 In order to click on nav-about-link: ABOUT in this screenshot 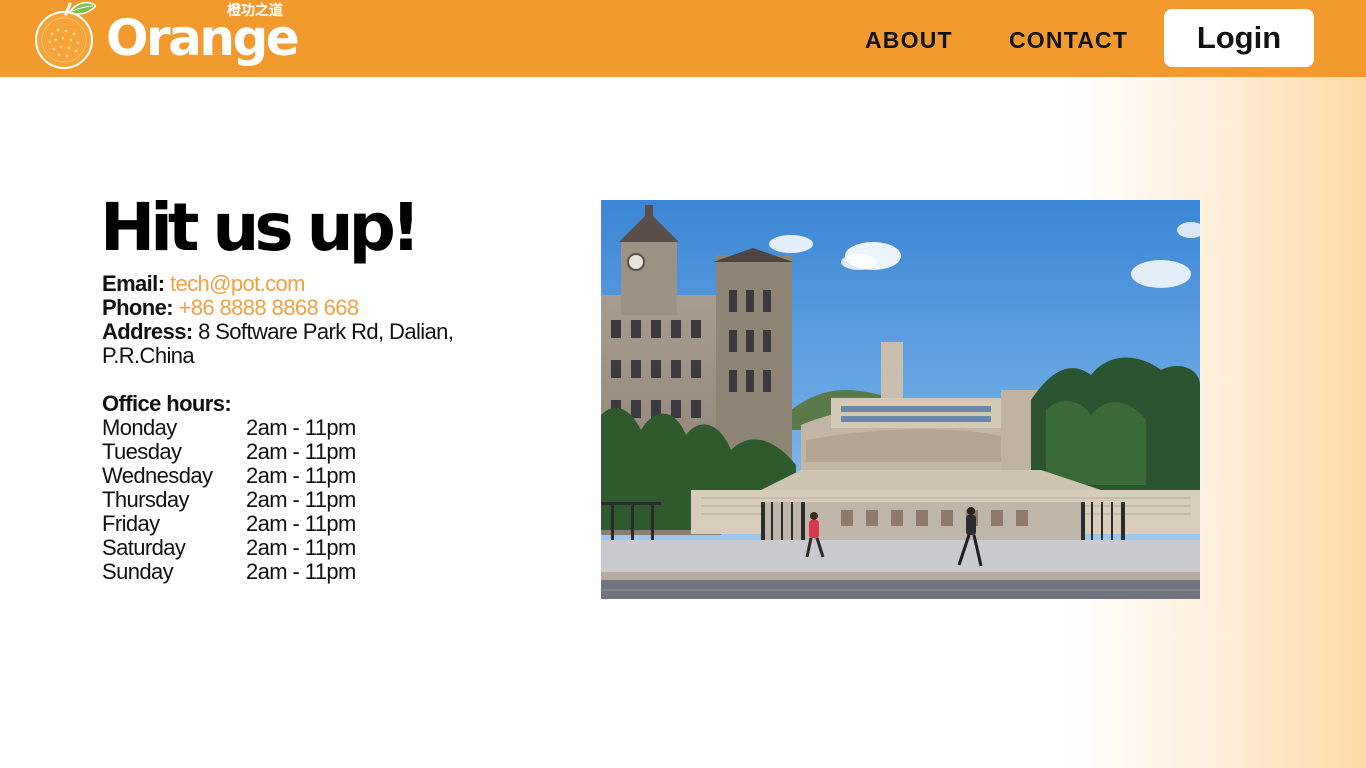, I will do `click(909, 40)`.